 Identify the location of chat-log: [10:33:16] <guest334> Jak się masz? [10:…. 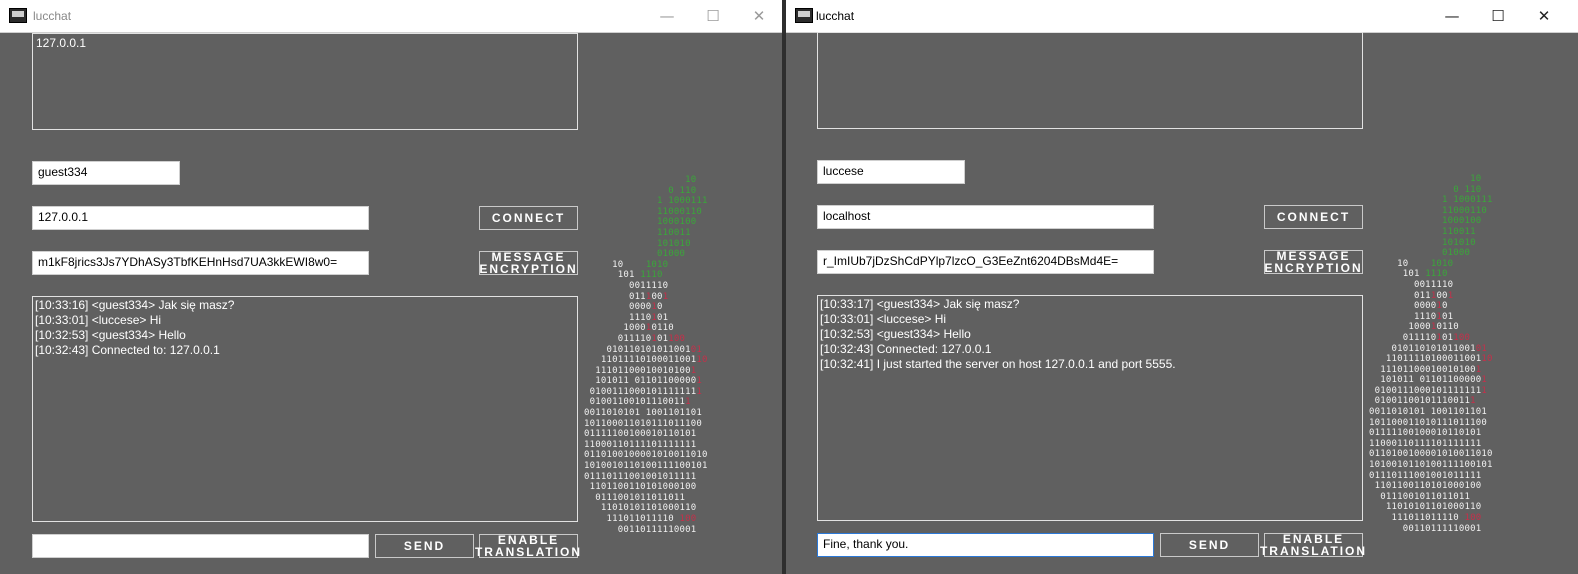
(305, 409).